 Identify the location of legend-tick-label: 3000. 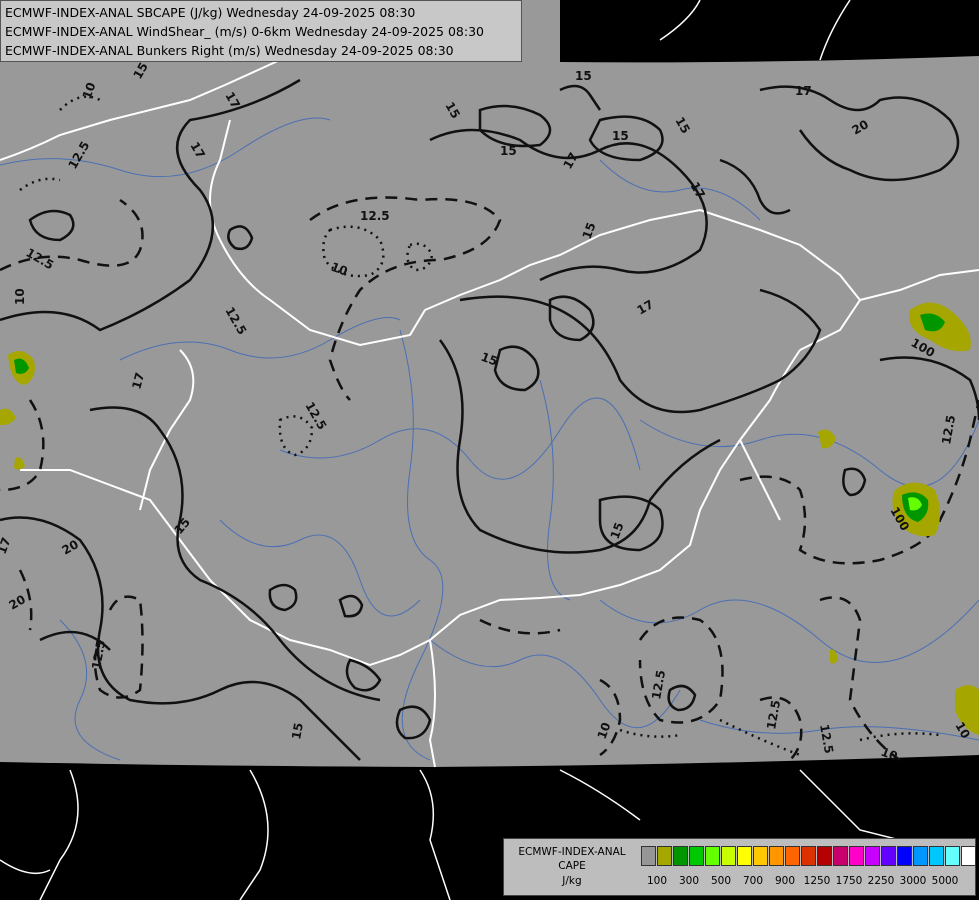
(913, 881).